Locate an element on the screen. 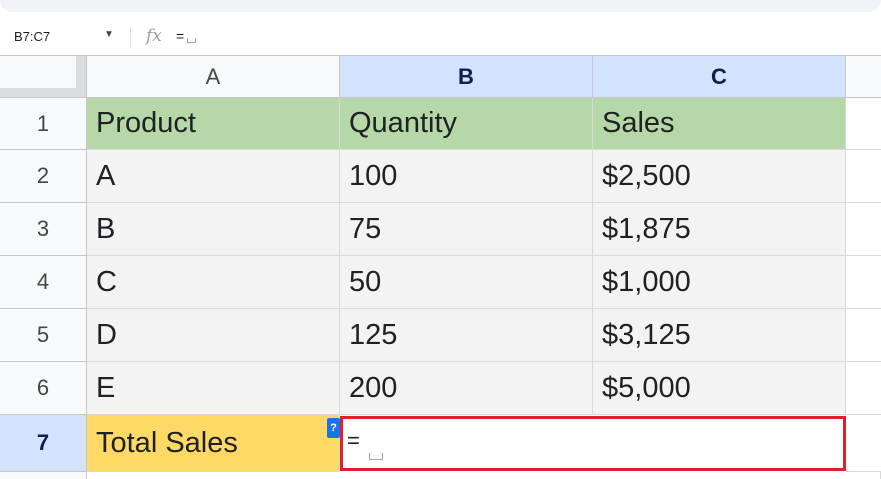 The image size is (881, 479). name-box: B7:C7 is located at coordinates (32, 36).